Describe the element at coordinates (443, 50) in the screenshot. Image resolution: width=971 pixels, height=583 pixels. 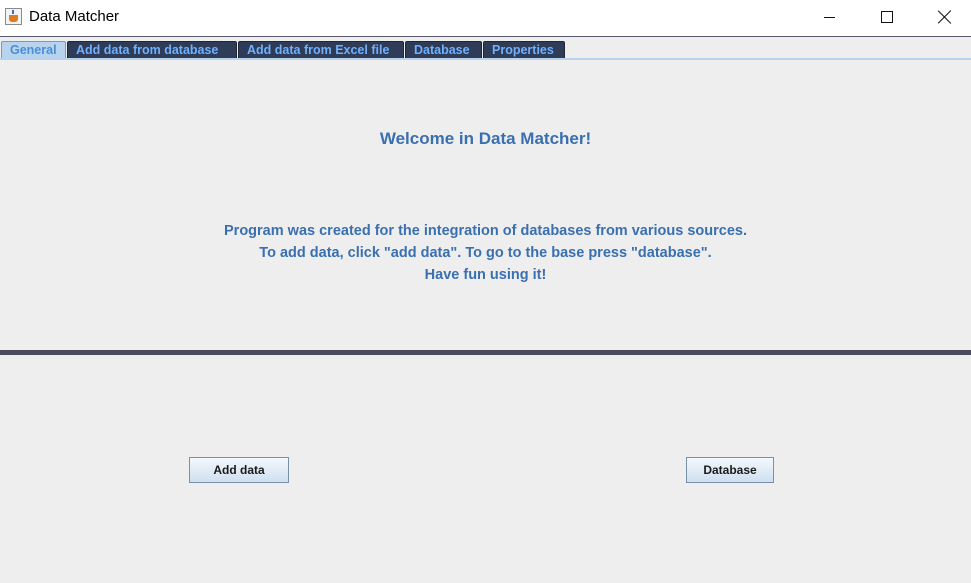
I see `tab-database: Database` at that location.